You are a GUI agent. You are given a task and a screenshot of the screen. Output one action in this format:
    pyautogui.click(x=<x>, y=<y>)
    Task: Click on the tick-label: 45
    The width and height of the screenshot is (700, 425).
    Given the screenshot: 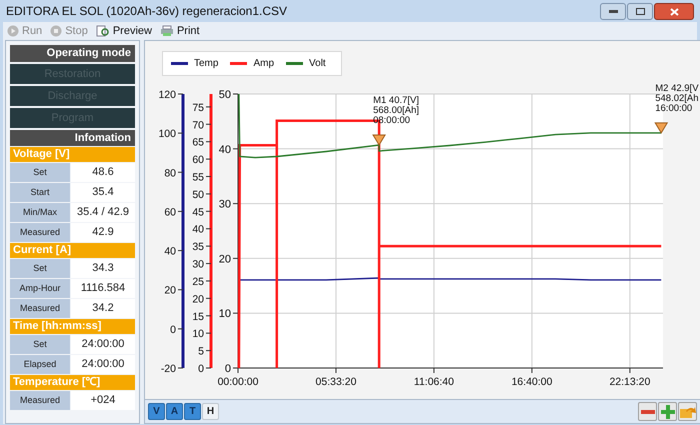 What is the action you would take?
    pyautogui.click(x=198, y=212)
    